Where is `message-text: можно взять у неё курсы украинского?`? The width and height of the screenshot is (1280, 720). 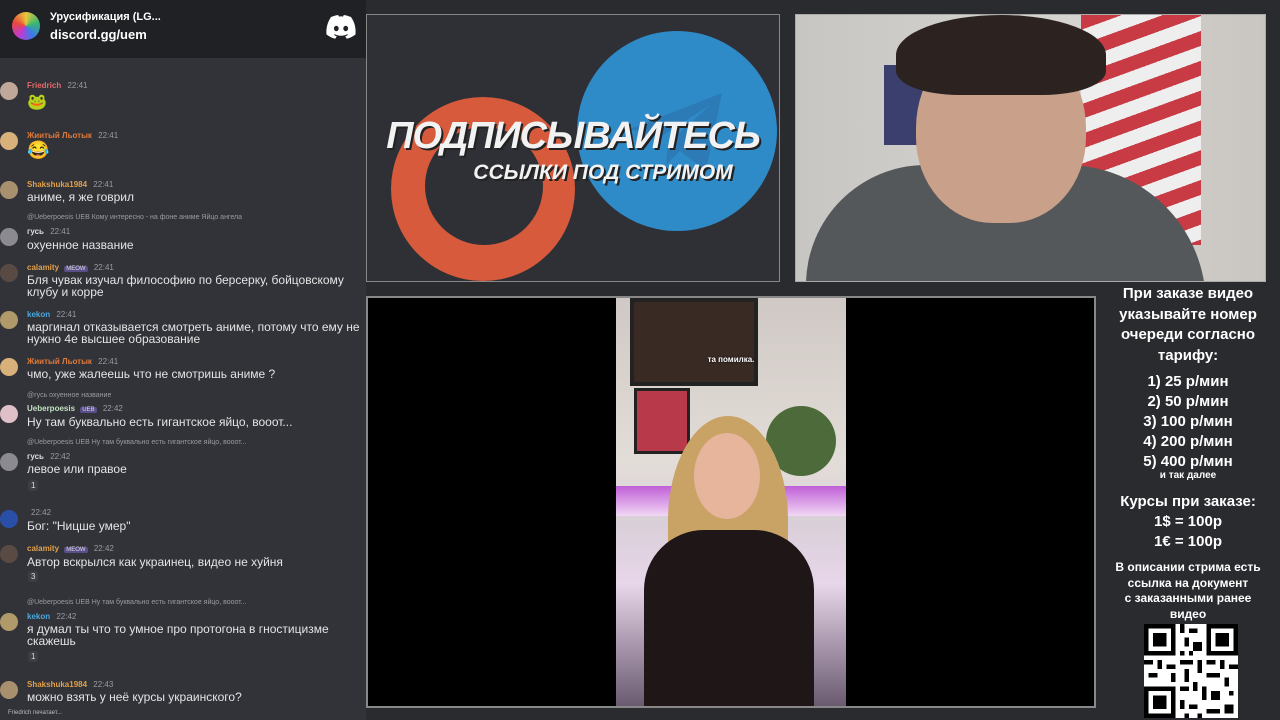 message-text: можно взять у неё курсы украинского? is located at coordinates (134, 697).